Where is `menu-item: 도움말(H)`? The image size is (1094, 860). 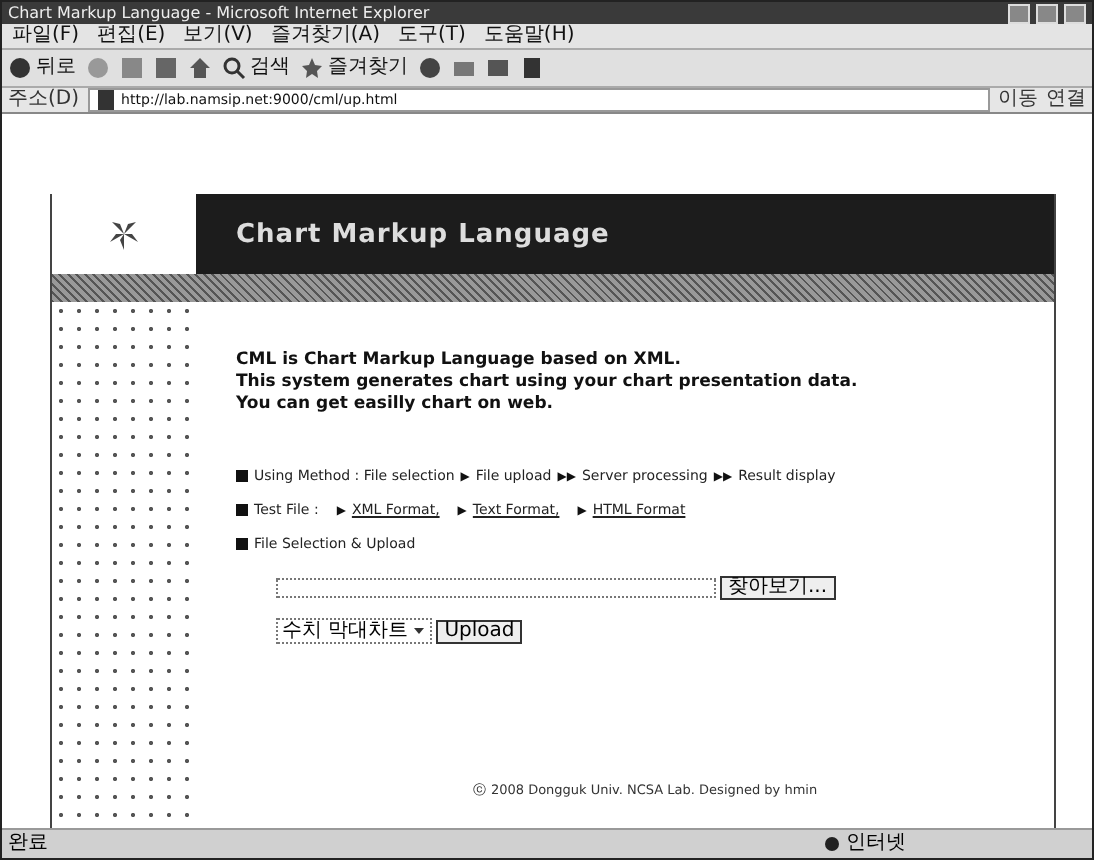
menu-item: 도움말(H) is located at coordinates (529, 36).